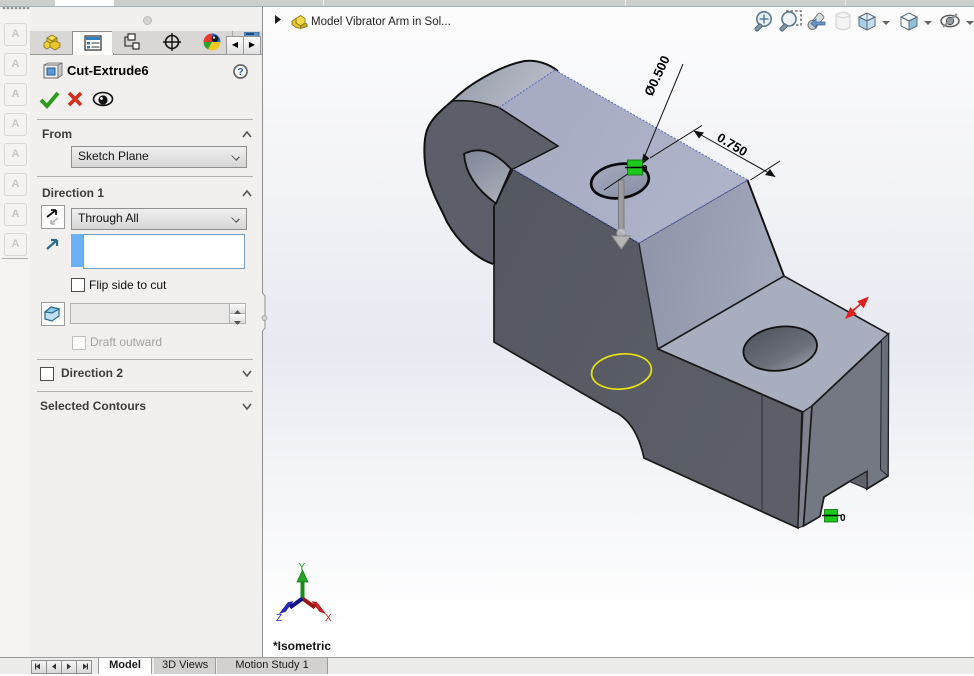  What do you see at coordinates (302, 646) in the screenshot?
I see `svg-text: *Isometric` at bounding box center [302, 646].